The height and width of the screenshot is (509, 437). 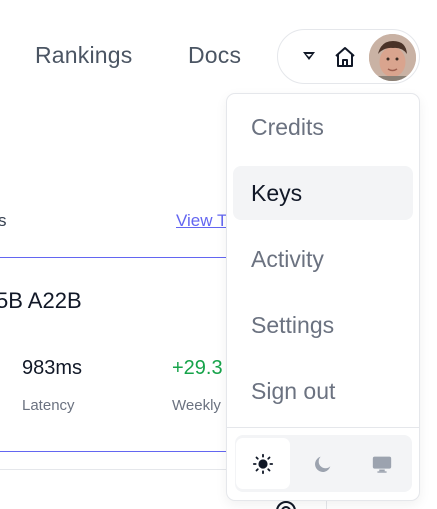 I want to click on menu-item-credits: Credits, so click(x=323, y=127).